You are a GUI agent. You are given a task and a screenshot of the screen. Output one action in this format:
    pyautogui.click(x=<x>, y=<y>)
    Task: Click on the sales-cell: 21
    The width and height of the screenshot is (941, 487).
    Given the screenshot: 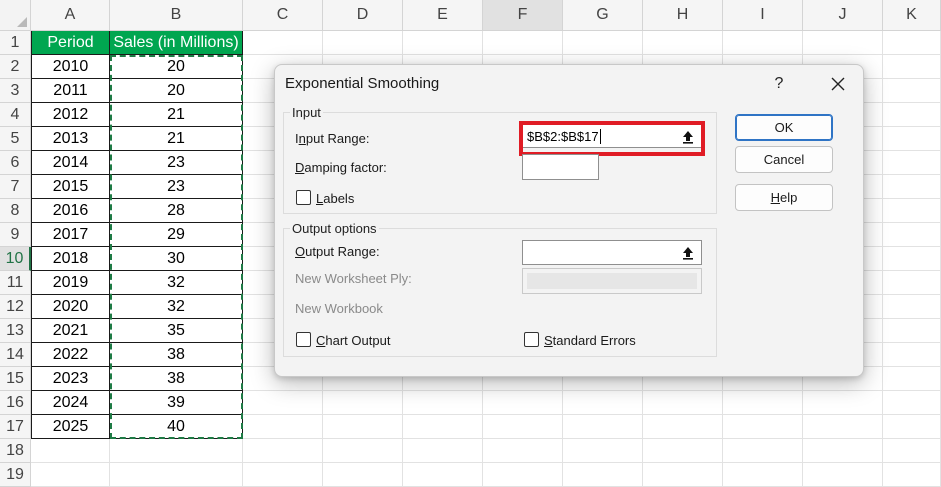 What is the action you would take?
    pyautogui.click(x=176, y=139)
    